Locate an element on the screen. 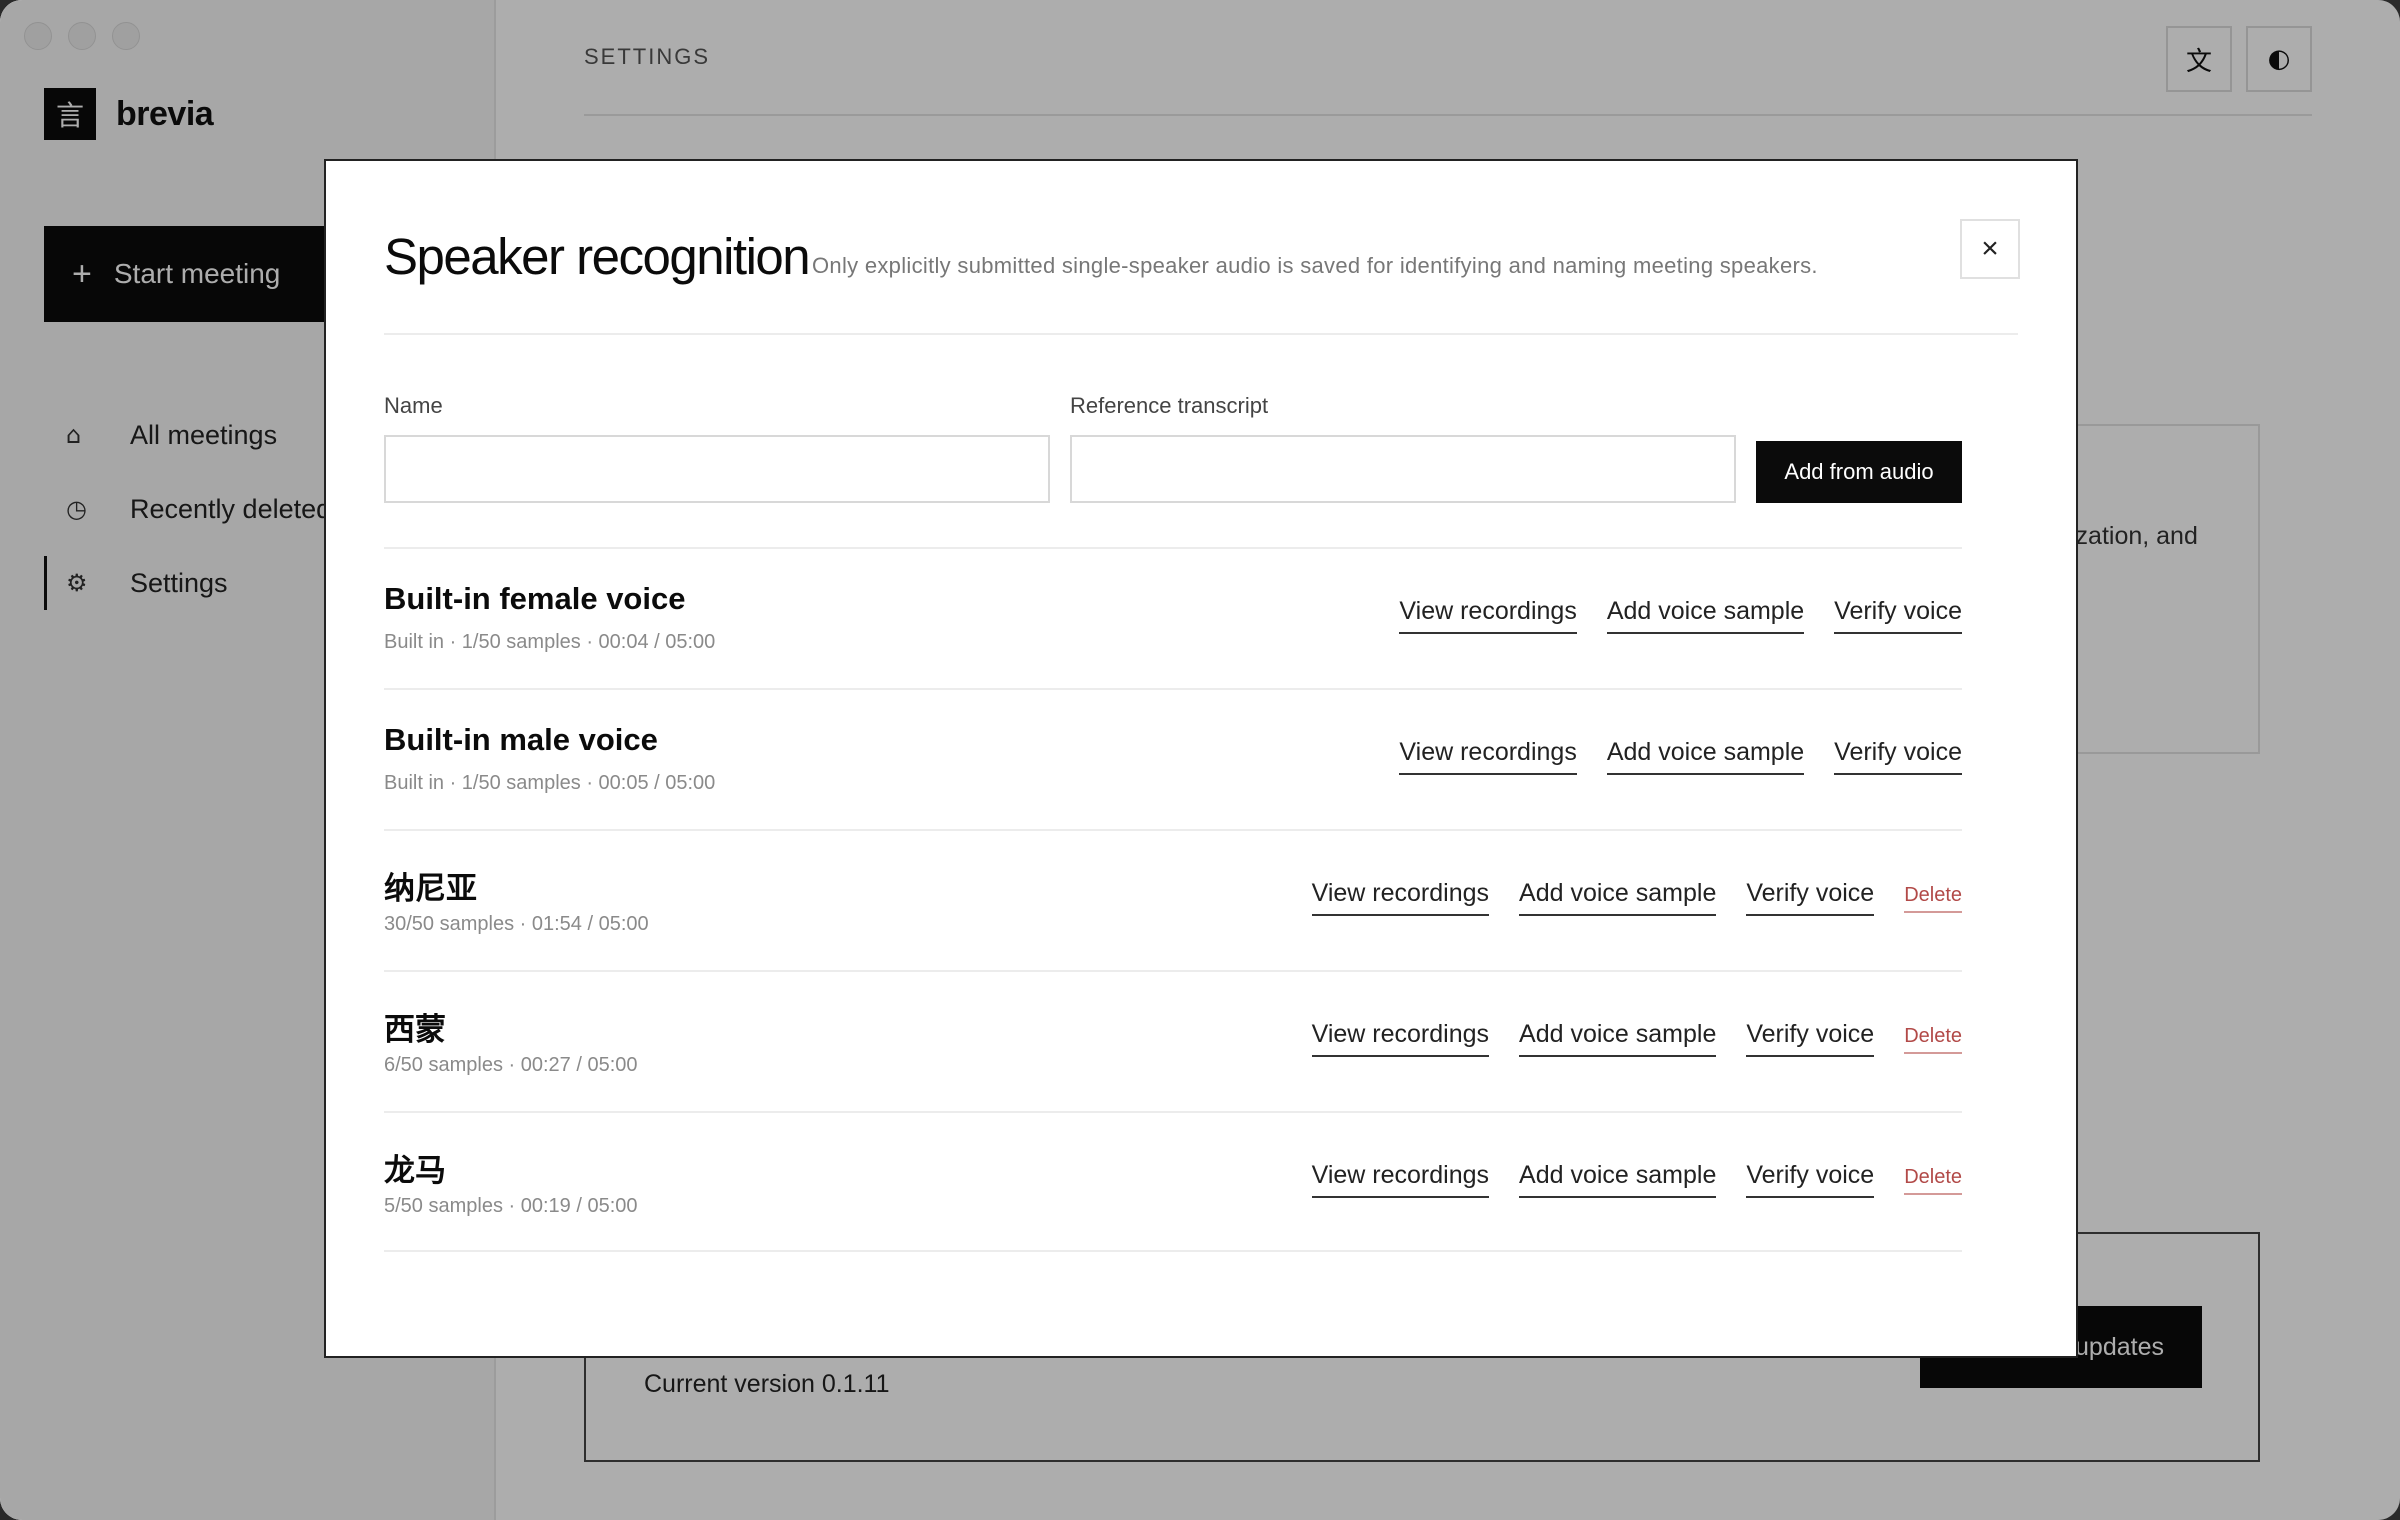 The width and height of the screenshot is (2400, 1520). name-input is located at coordinates (717, 469).